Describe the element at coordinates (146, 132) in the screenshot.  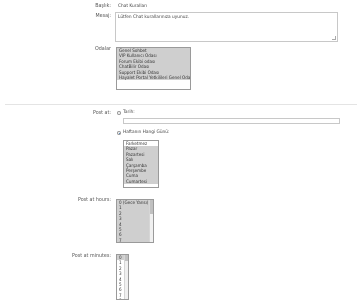
I see `weekday-radio-label: Haftanın Hangi Günü:` at that location.